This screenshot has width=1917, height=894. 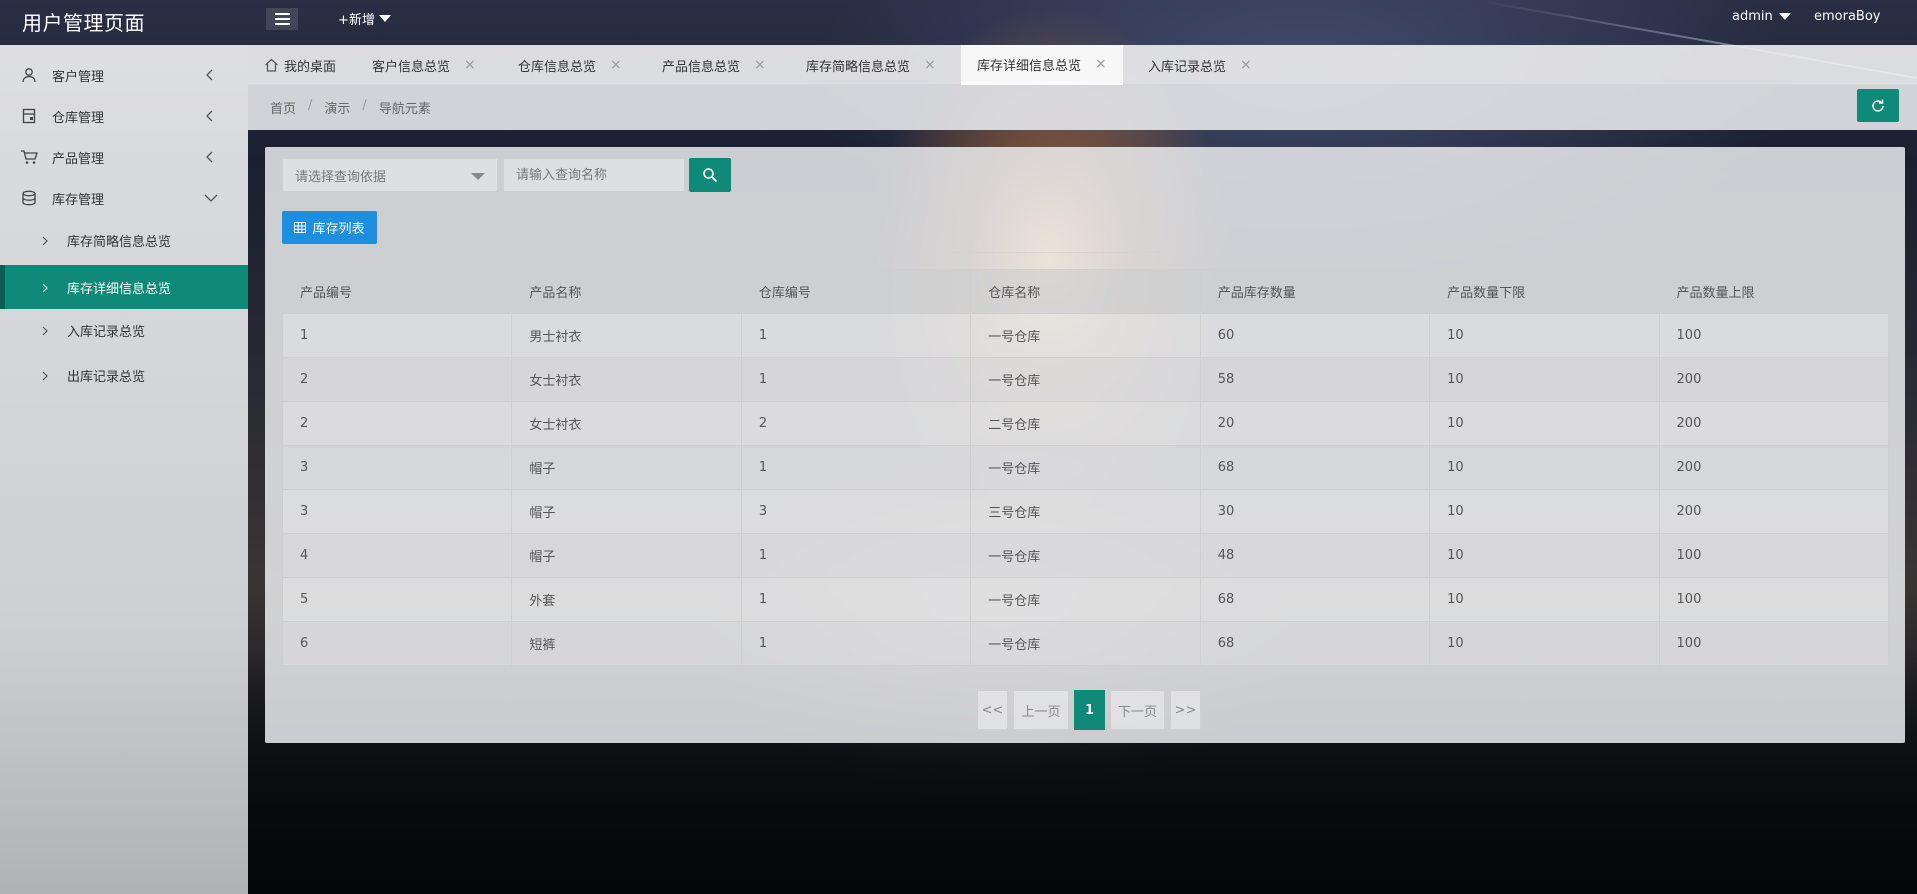 What do you see at coordinates (570, 65) in the screenshot?
I see `tab-warehouse-overview: 仓库信息总览 ×` at bounding box center [570, 65].